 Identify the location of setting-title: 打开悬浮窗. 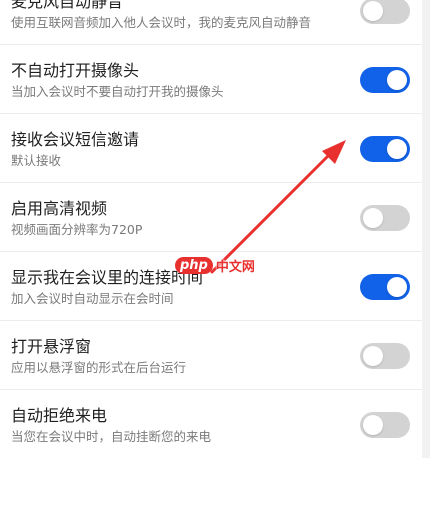
(51, 346).